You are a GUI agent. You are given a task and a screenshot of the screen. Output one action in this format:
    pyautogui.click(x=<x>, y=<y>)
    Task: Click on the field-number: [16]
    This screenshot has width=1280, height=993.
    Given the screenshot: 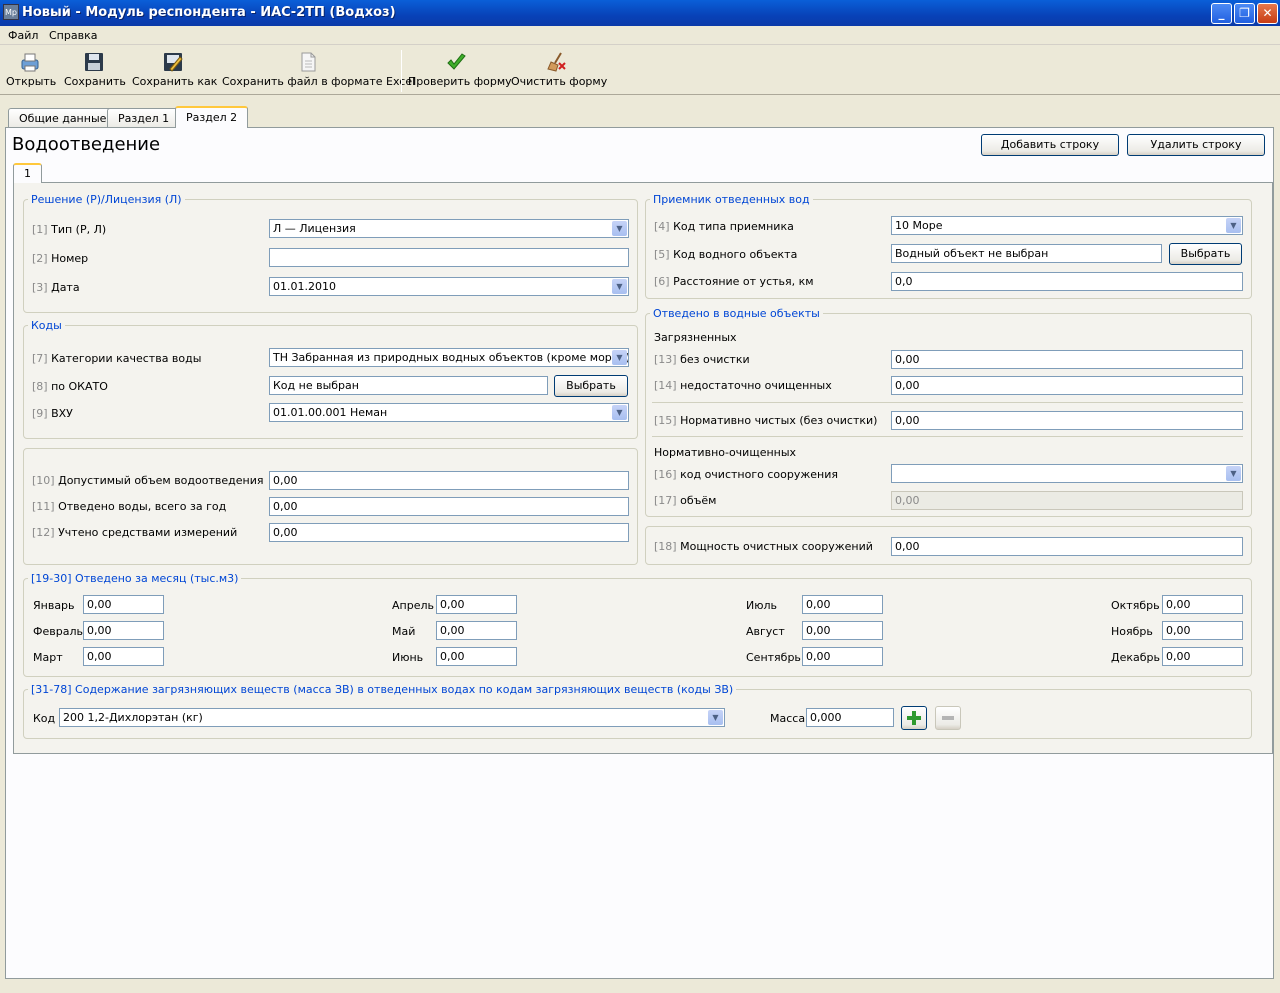 What is the action you would take?
    pyautogui.click(x=665, y=474)
    